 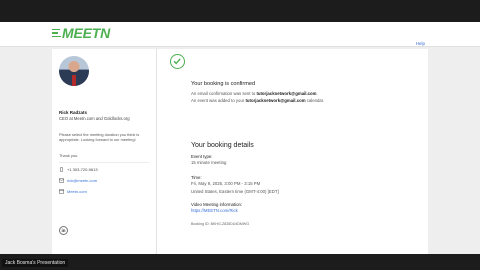 I want to click on video-meeting-link: https://MEETN.com/Rick, so click(x=214, y=210).